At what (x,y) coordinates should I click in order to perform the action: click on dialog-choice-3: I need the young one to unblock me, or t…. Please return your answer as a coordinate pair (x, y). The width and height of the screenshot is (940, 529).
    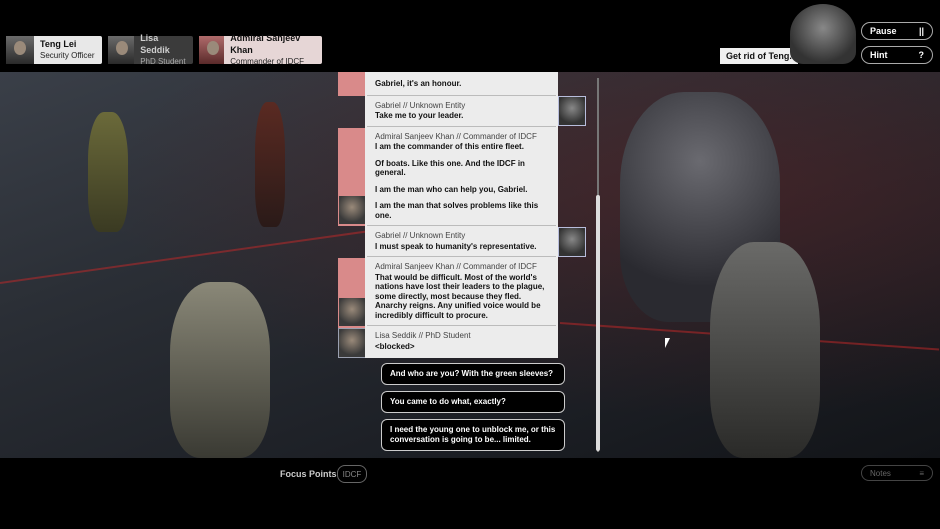
    Looking at the image, I should click on (473, 435).